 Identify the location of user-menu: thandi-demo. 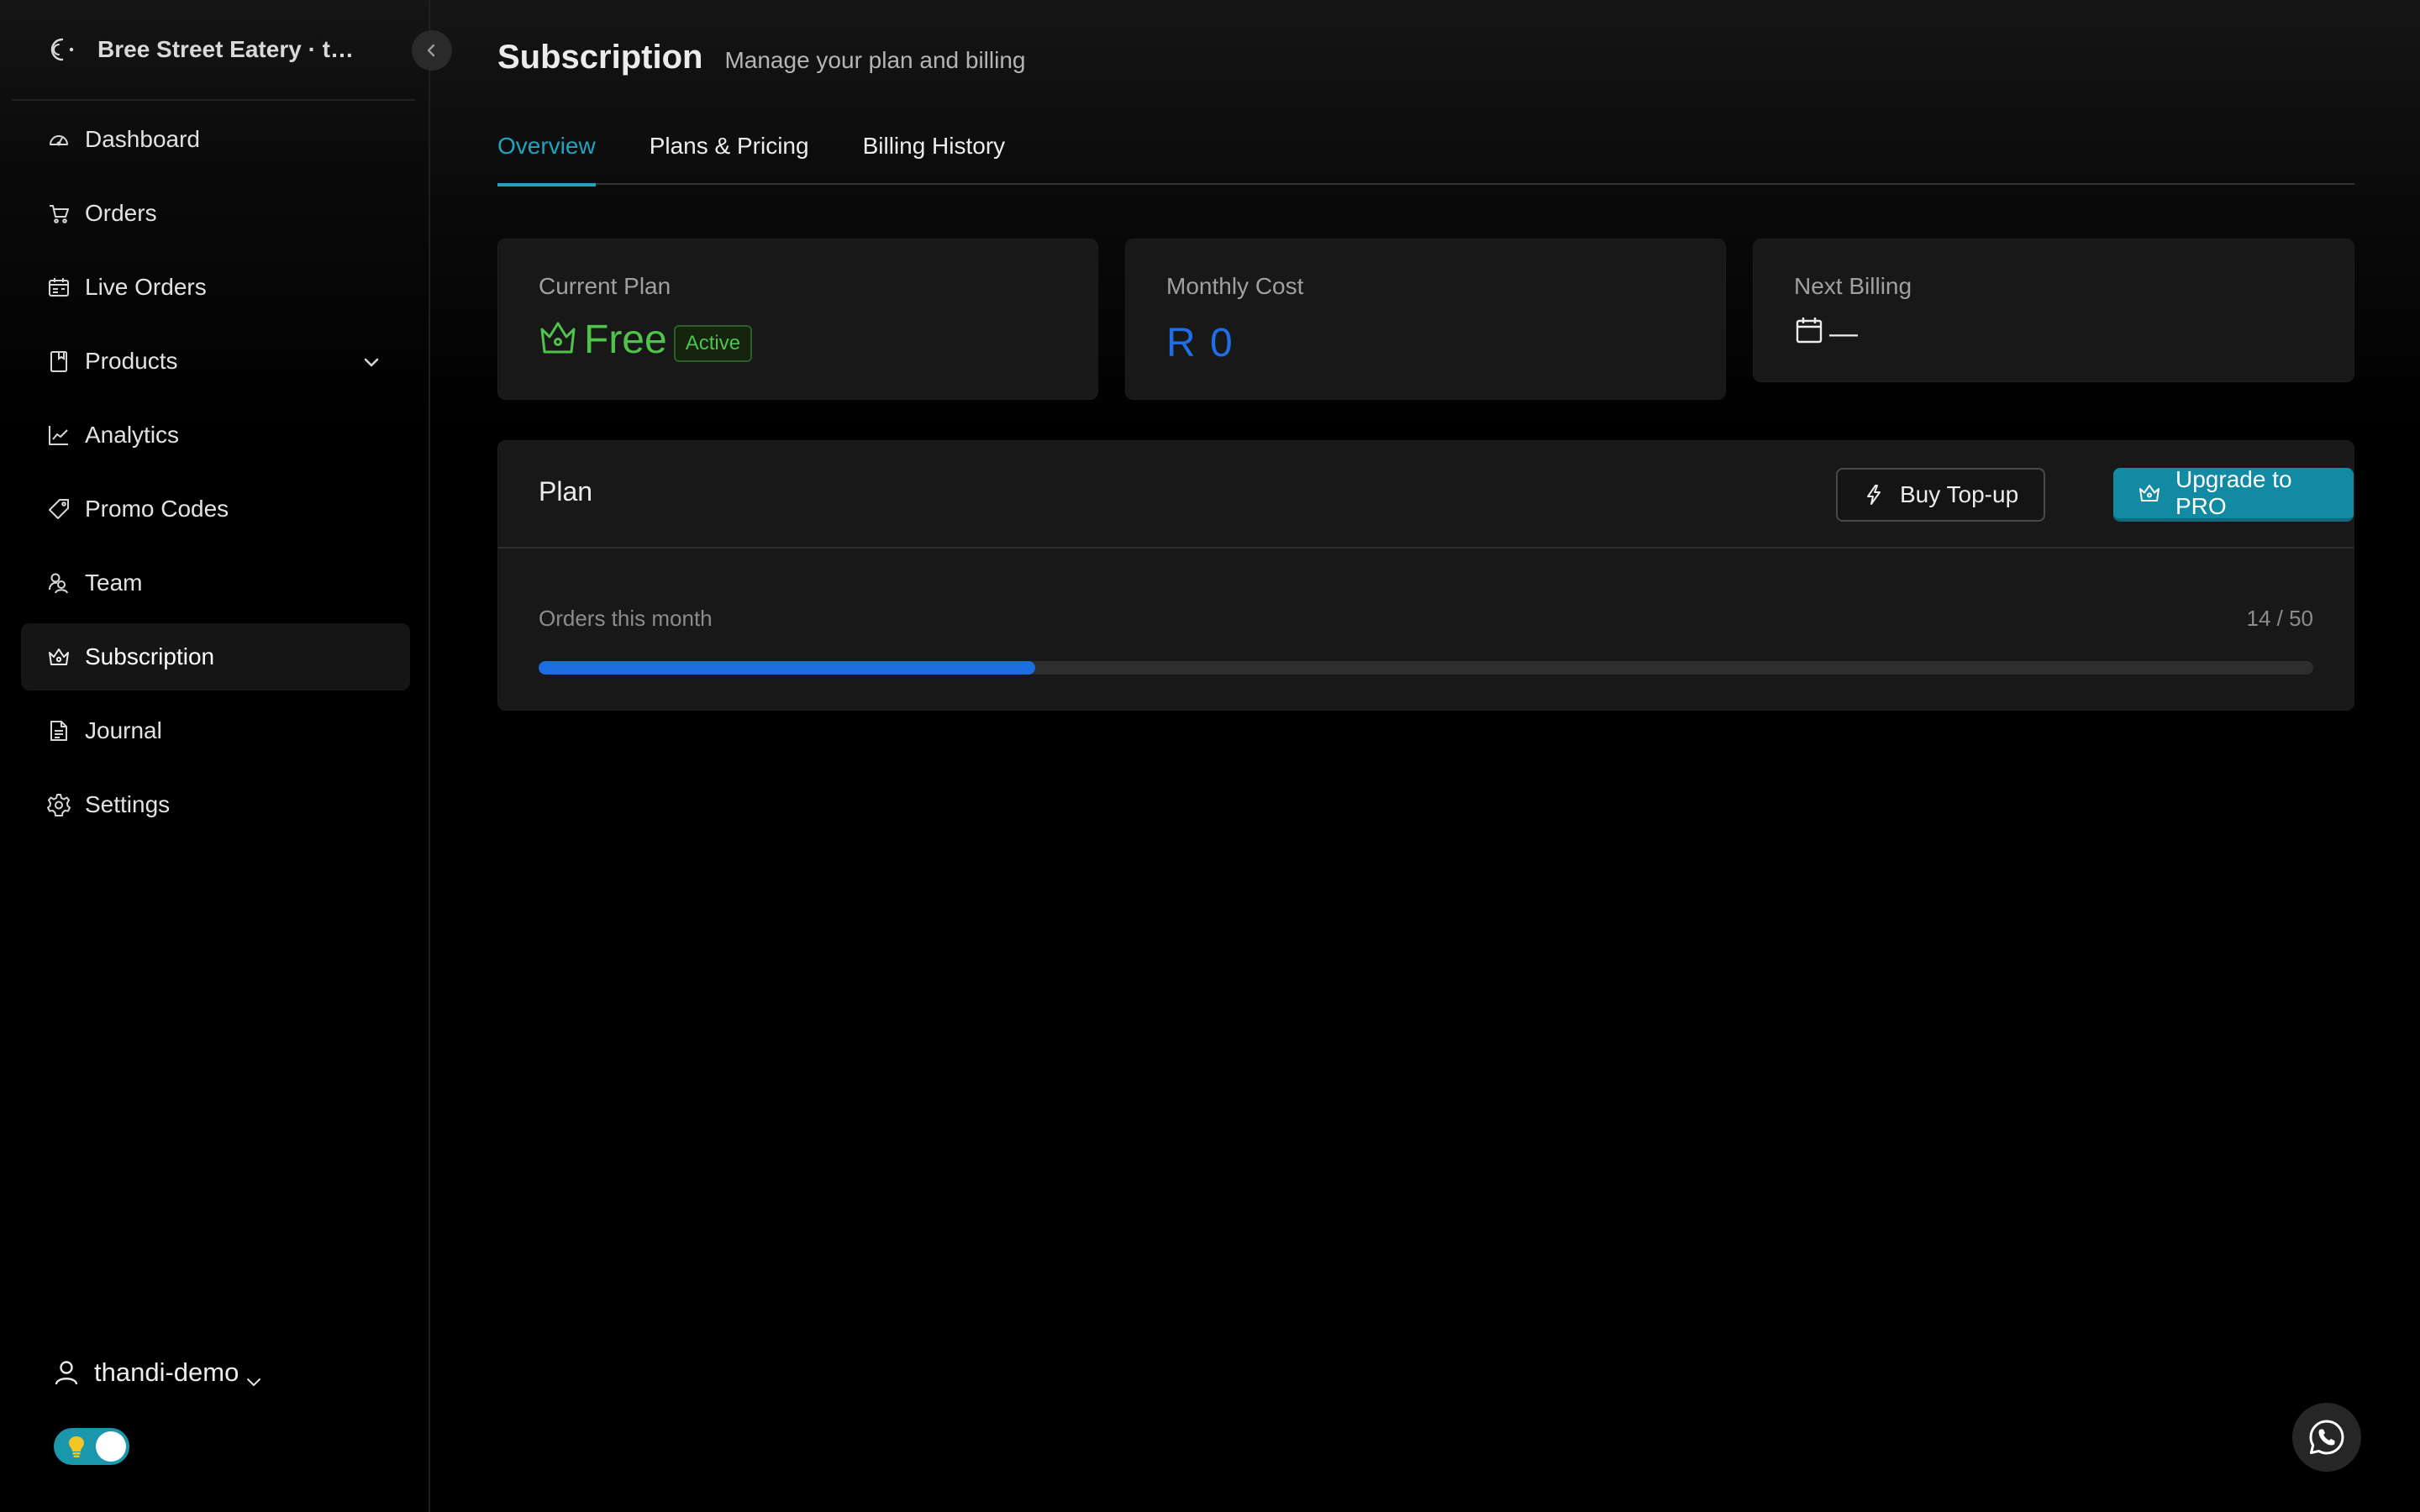
(157, 1372).